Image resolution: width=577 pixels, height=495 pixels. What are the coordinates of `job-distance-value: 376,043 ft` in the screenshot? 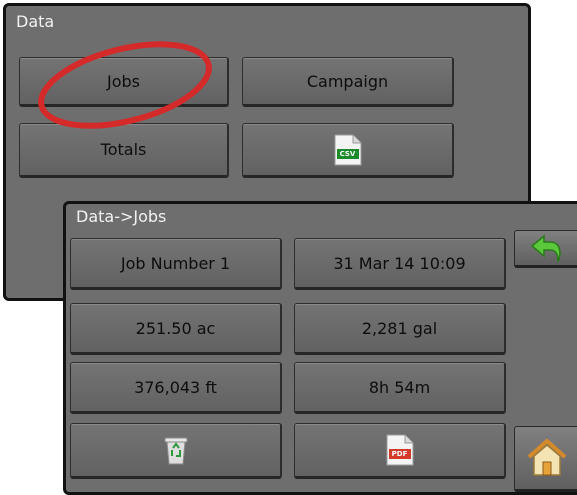 It's located at (175, 387).